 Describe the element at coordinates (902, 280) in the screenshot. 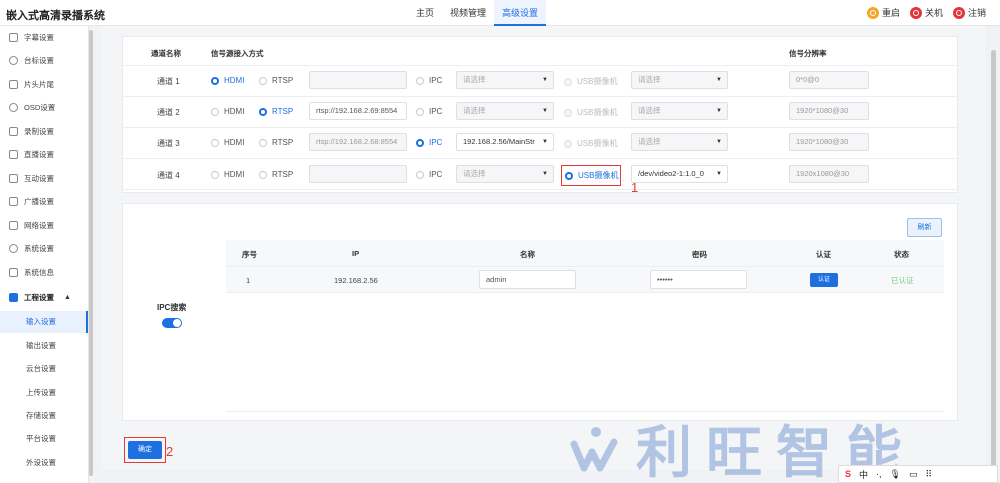

I see `status-badge: 已认证` at that location.